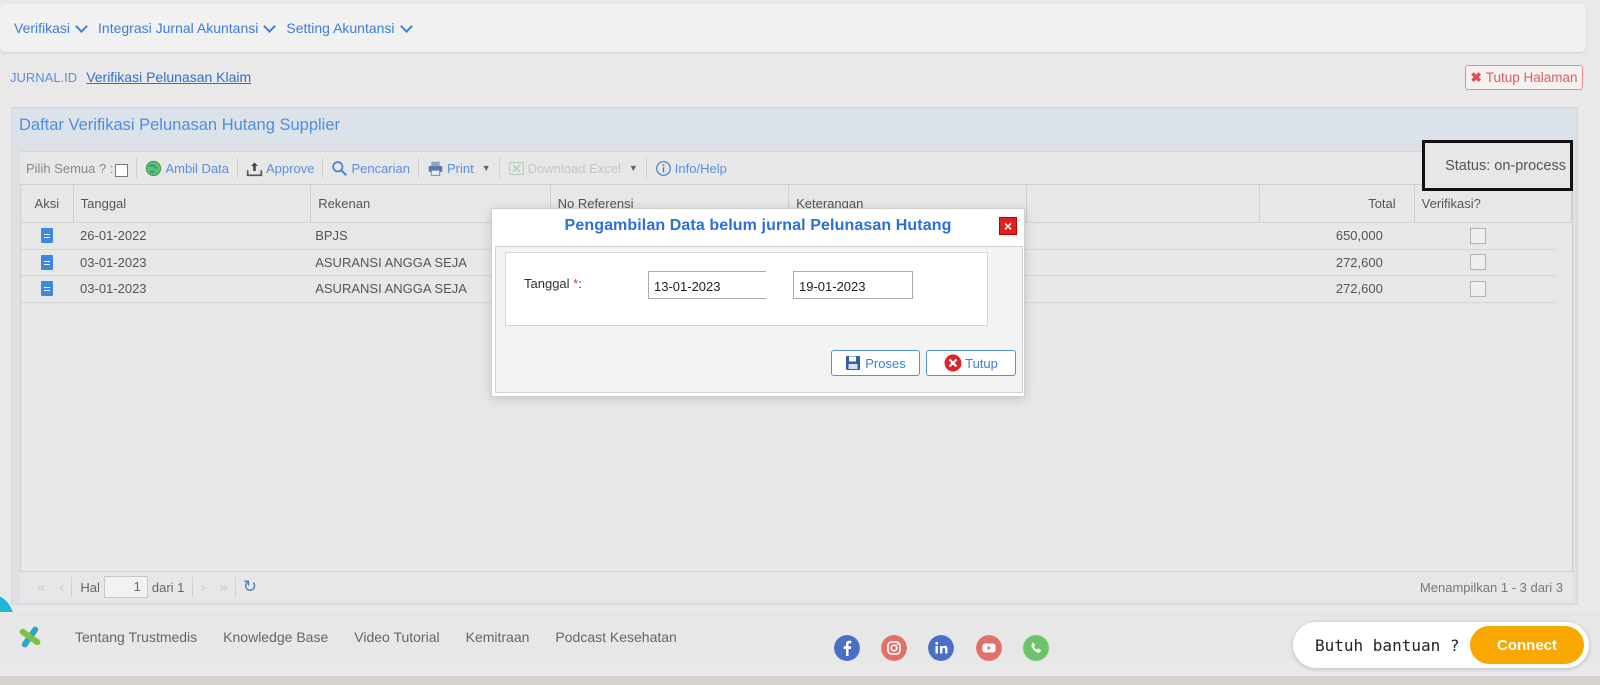 This screenshot has width=1600, height=685. I want to click on upload-icon, so click(254, 169).